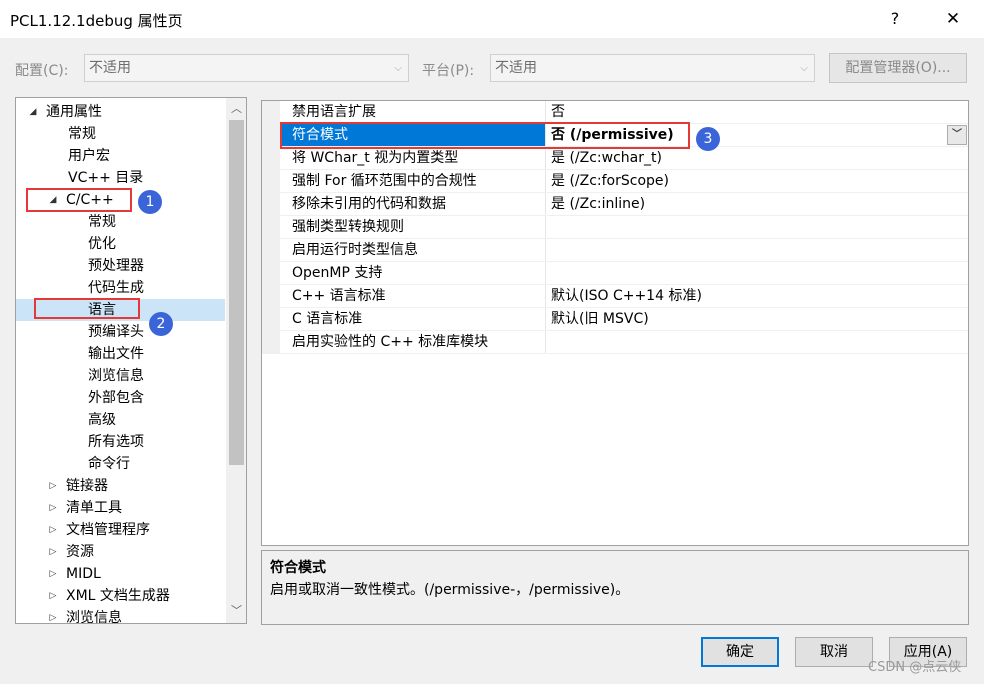 The height and width of the screenshot is (684, 984). I want to click on property-value: 是 (/Zc:wchar_t), so click(757, 158).